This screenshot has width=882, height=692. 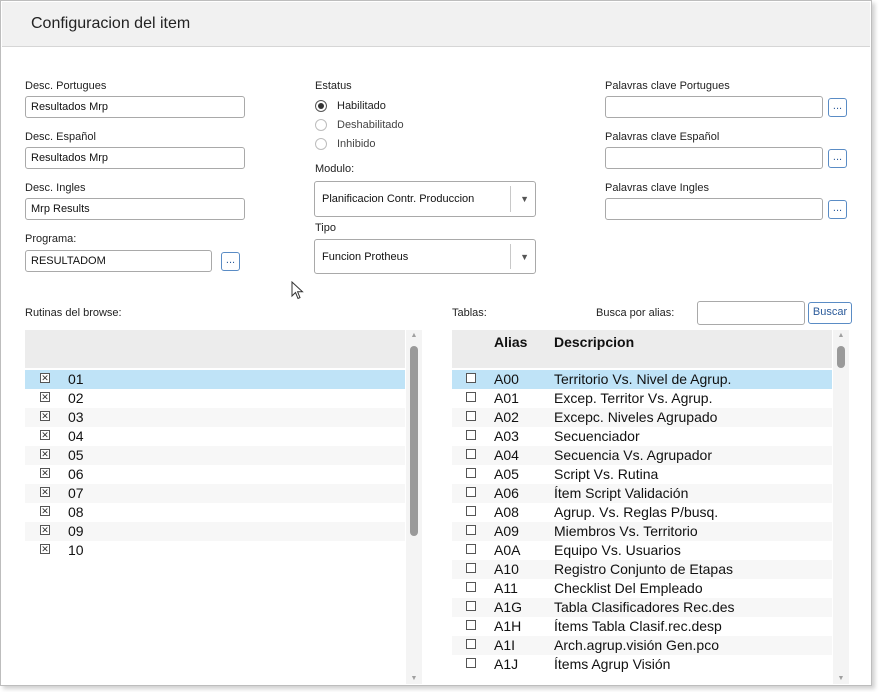 I want to click on tablas-row: A1I Arch.agrup.visión Gen.pco, so click(x=642, y=645).